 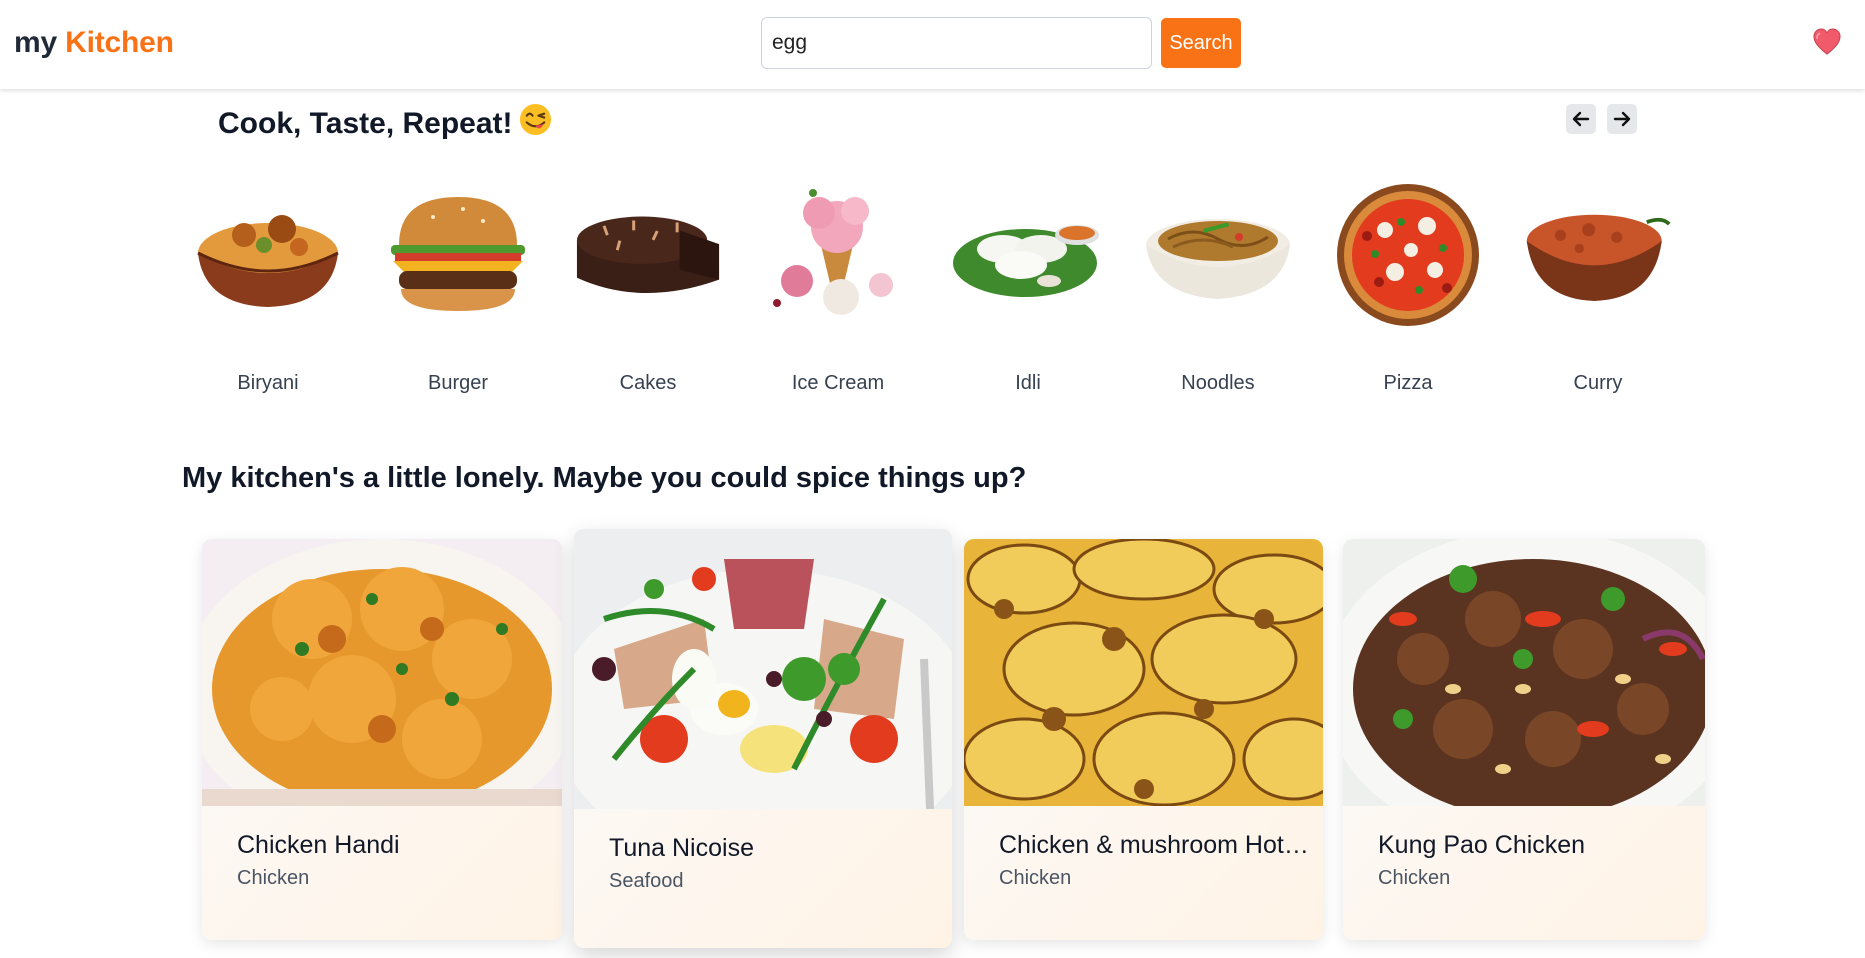 I want to click on recipe-category: Seafood, so click(x=646, y=881).